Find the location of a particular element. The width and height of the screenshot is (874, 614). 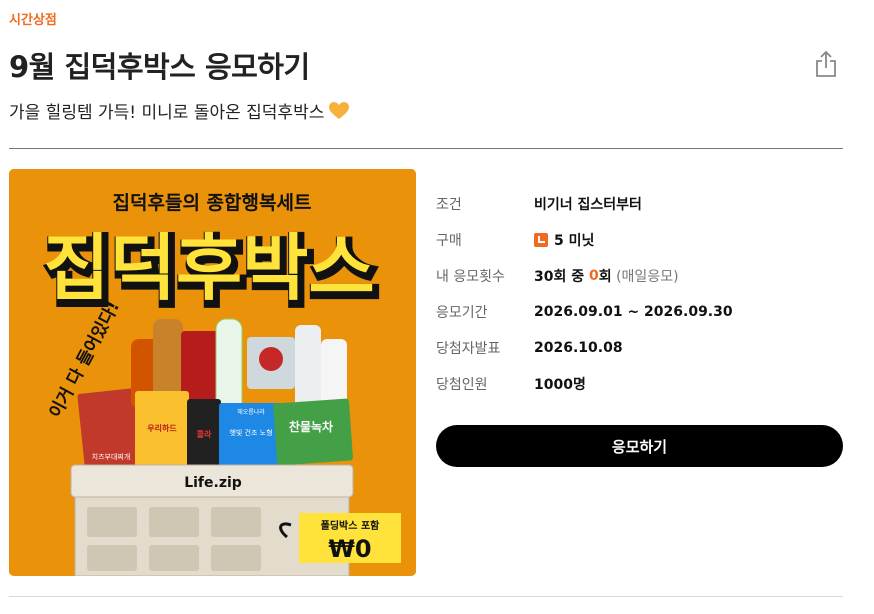

entries-note: (매일응모) is located at coordinates (645, 277).